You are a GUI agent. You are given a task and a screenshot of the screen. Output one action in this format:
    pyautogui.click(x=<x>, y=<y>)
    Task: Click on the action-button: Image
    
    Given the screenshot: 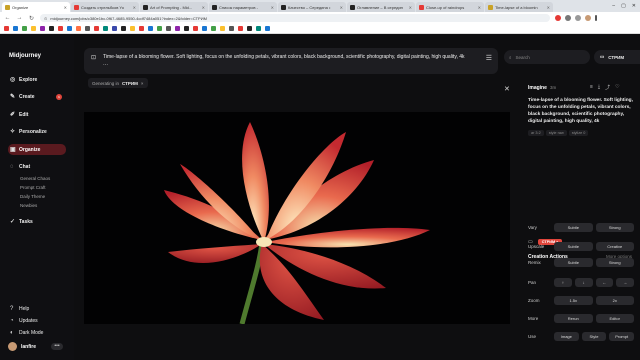 What is the action you would take?
    pyautogui.click(x=566, y=336)
    